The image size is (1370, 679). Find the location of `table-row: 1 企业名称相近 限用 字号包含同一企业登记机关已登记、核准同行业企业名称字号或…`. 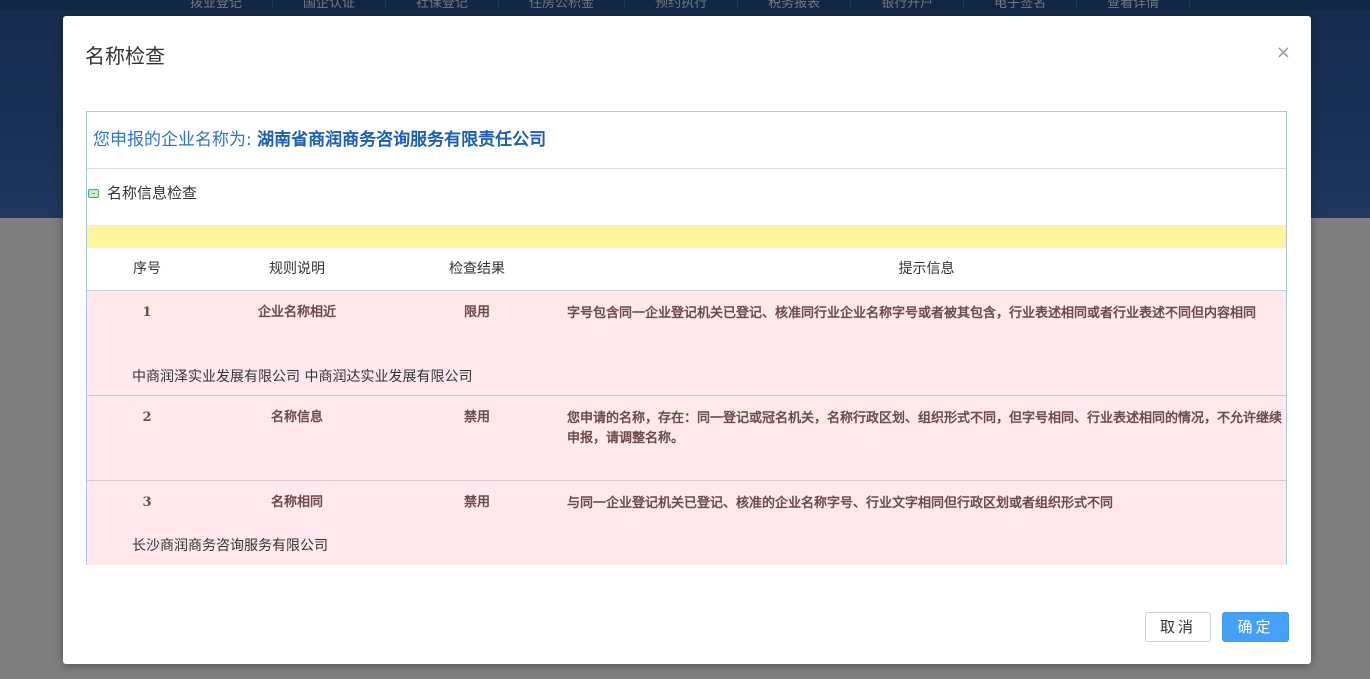

table-row: 1 企业名称相近 限用 字号包含同一企业登记机关已登记、核准同行业企业名称字号或… is located at coordinates (686, 343).